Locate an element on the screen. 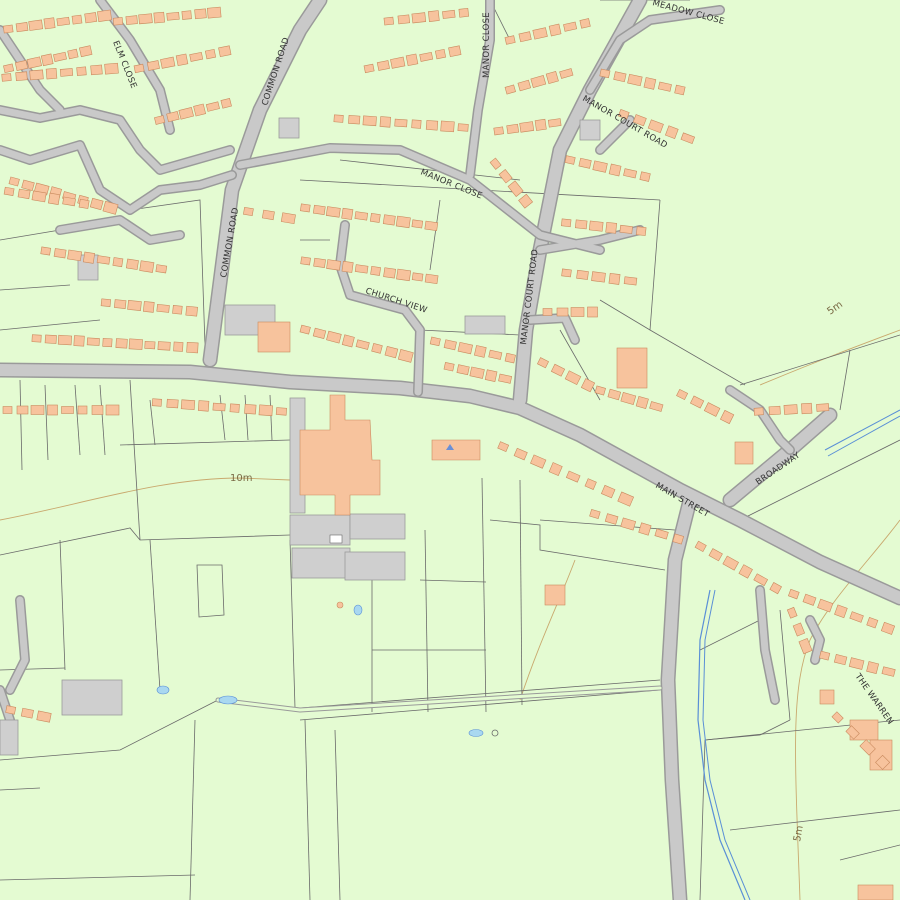  contour-label-10m: 10m is located at coordinates (241, 478).